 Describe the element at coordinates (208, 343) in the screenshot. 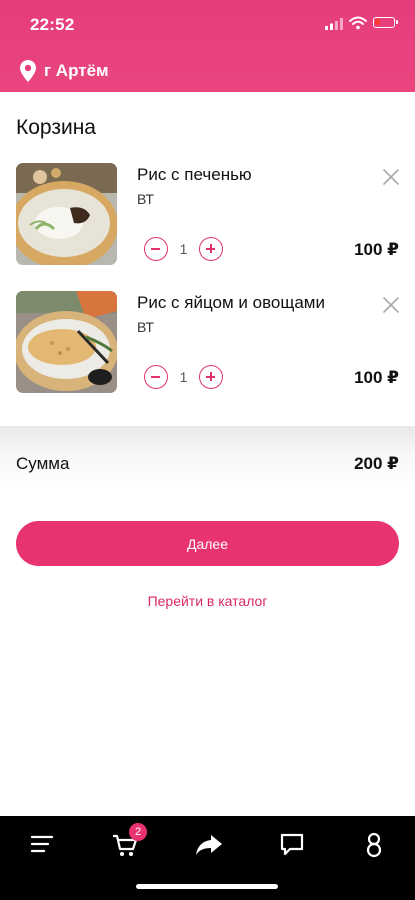

I see `cart-item: Рис с яйцом и овощами ВТ 1 100 ₽` at that location.